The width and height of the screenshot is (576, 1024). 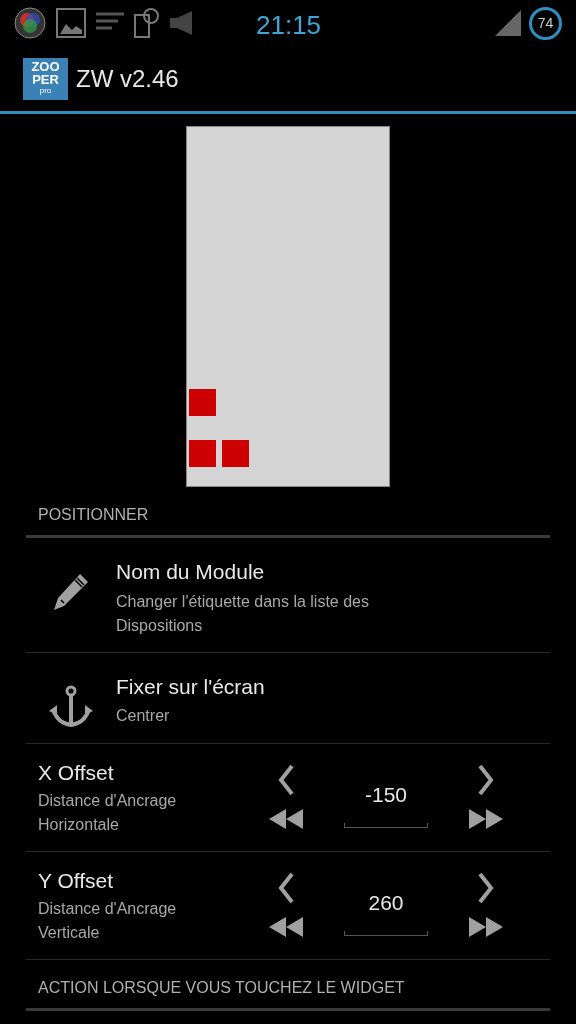 I want to click on settings-item: Nom du Module Changer l'étiquette dans la liste des Dispositions, so click(x=288, y=595).